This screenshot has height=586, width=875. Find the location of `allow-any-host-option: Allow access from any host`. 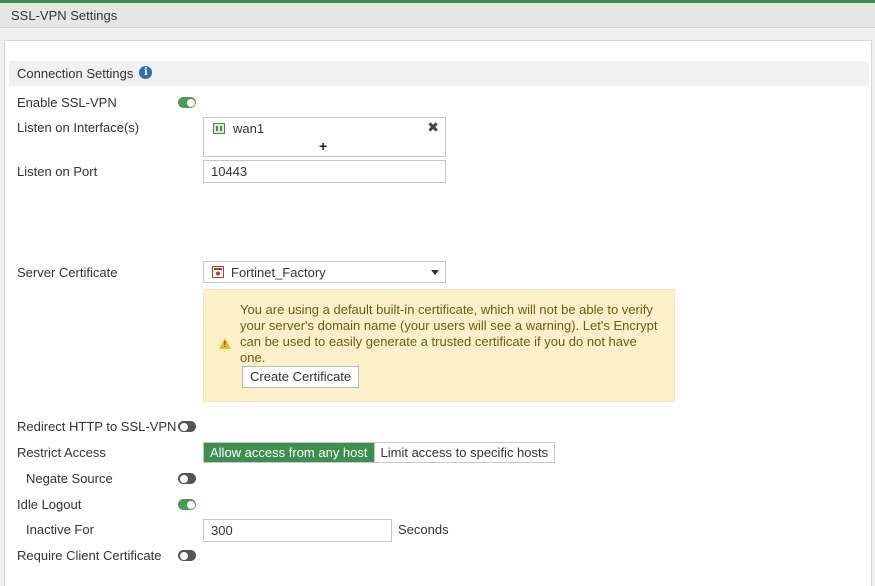

allow-any-host-option: Allow access from any host is located at coordinates (289, 452).